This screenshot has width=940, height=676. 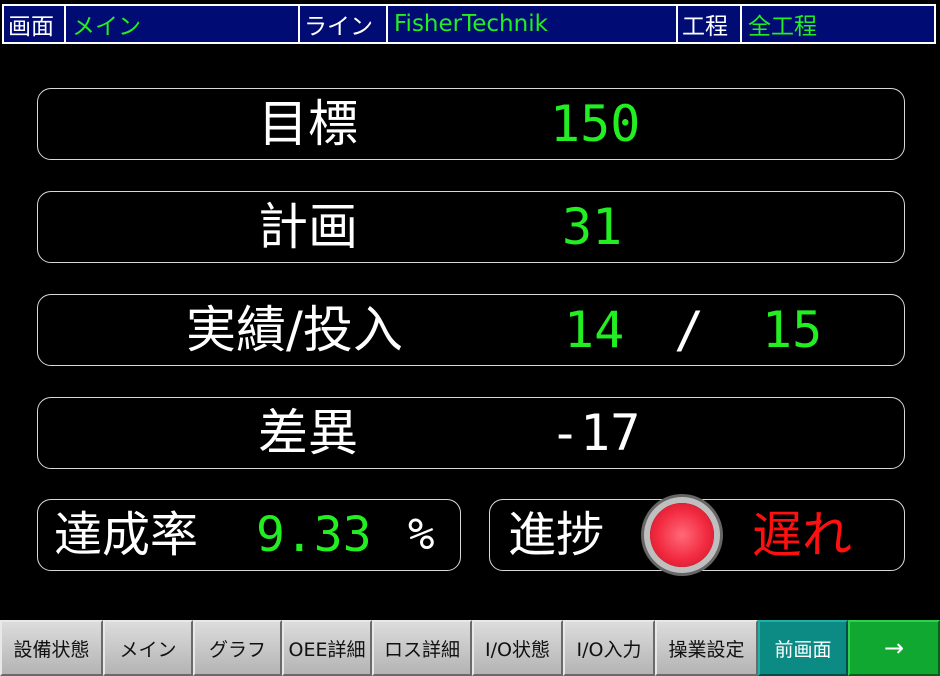 What do you see at coordinates (533, 24) in the screenshot?
I see `line-value: FisherTechnik` at bounding box center [533, 24].